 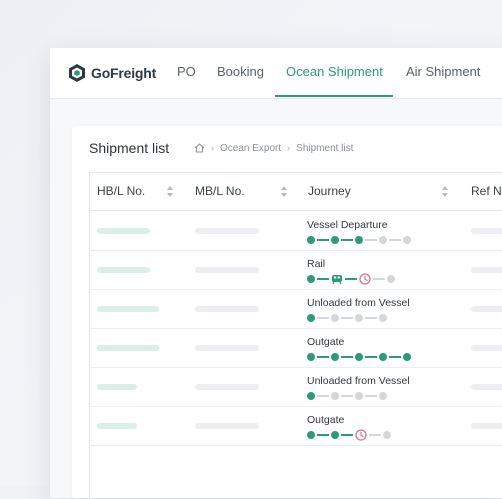 What do you see at coordinates (186, 72) in the screenshot?
I see `nav-item-po: PO` at bounding box center [186, 72].